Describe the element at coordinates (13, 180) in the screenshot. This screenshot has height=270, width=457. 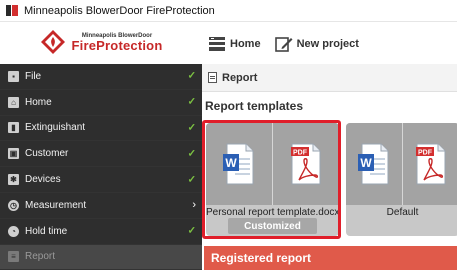
I see `devices-icon: ✱` at that location.